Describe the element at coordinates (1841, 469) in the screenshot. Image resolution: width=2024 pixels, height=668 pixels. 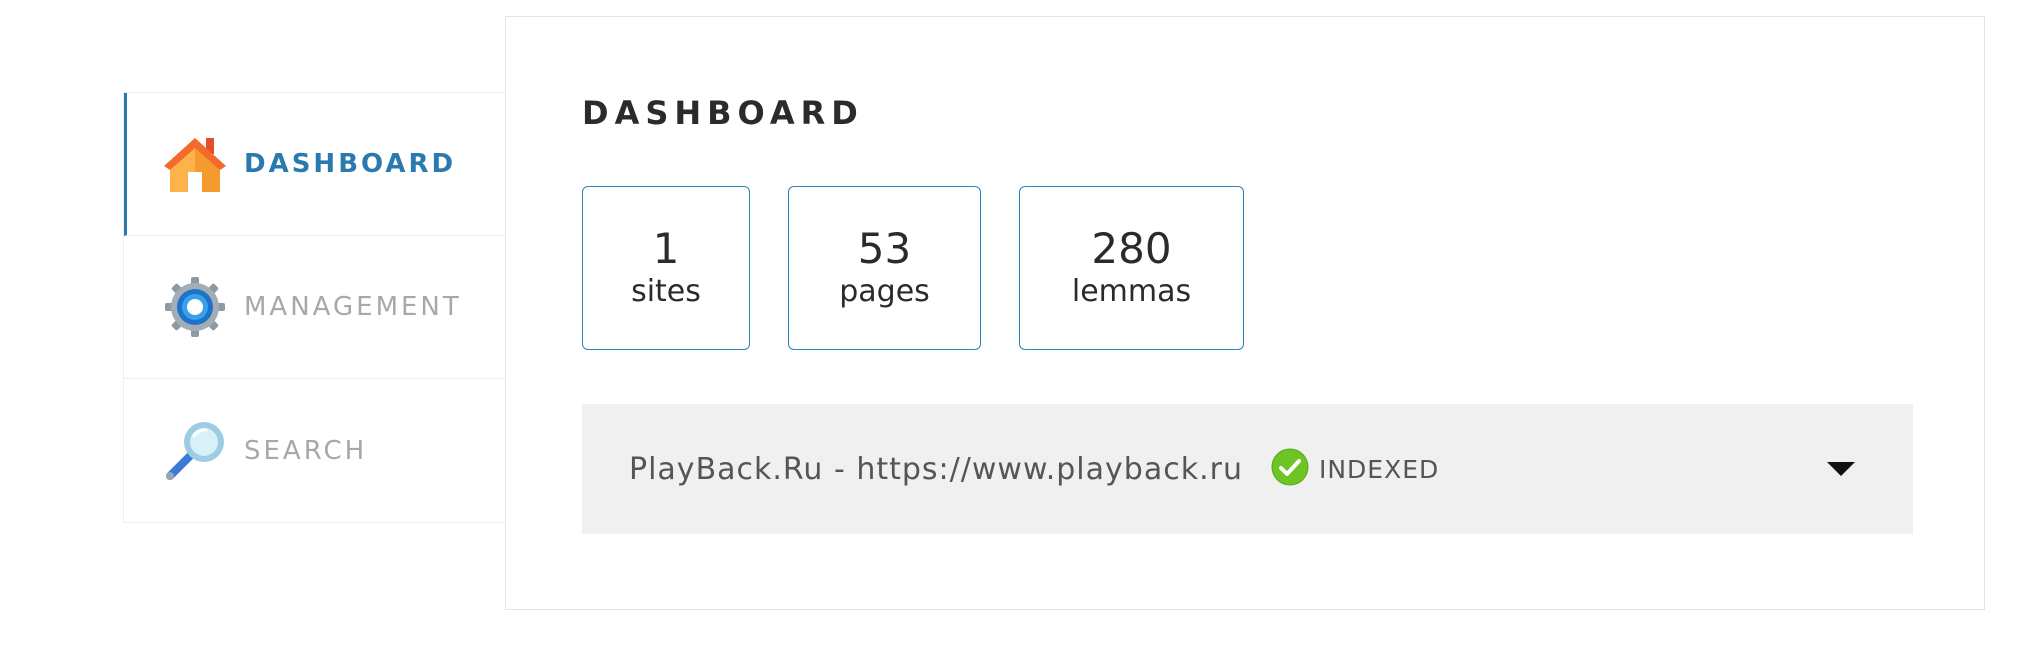
I see `caret-down-icon` at that location.